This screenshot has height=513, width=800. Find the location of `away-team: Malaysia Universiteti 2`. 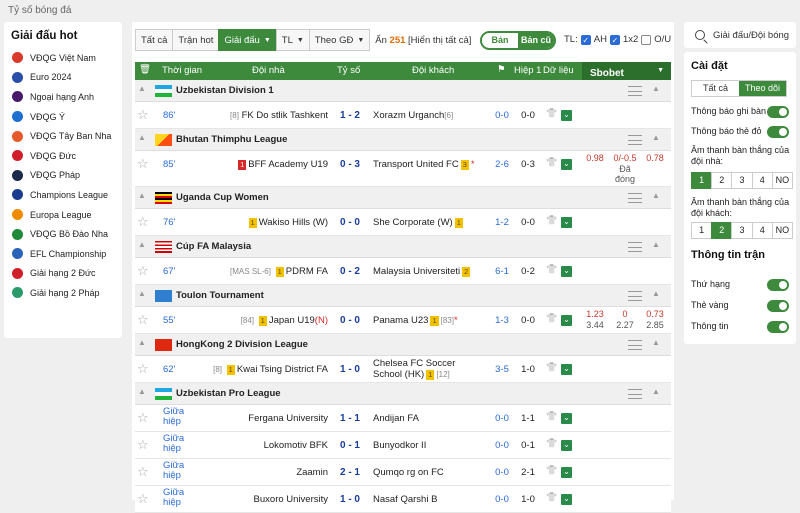

away-team: Malaysia Universiteti 2 is located at coordinates (422, 271).